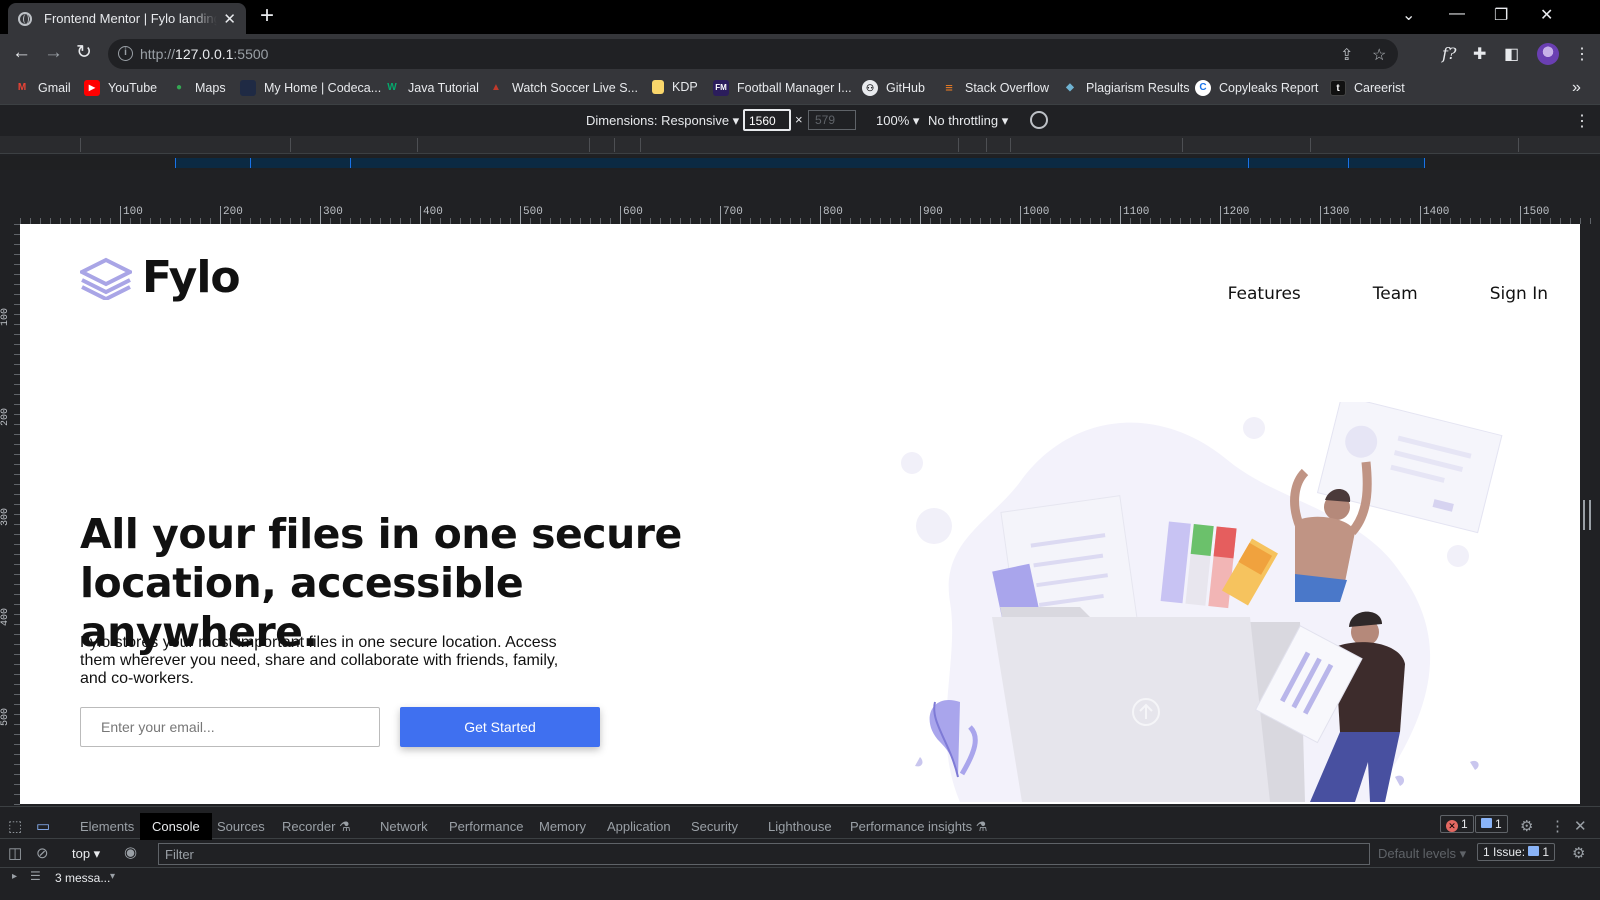 The width and height of the screenshot is (1600, 900). What do you see at coordinates (160, 277) in the screenshot?
I see `fylo-logo: Fylo` at bounding box center [160, 277].